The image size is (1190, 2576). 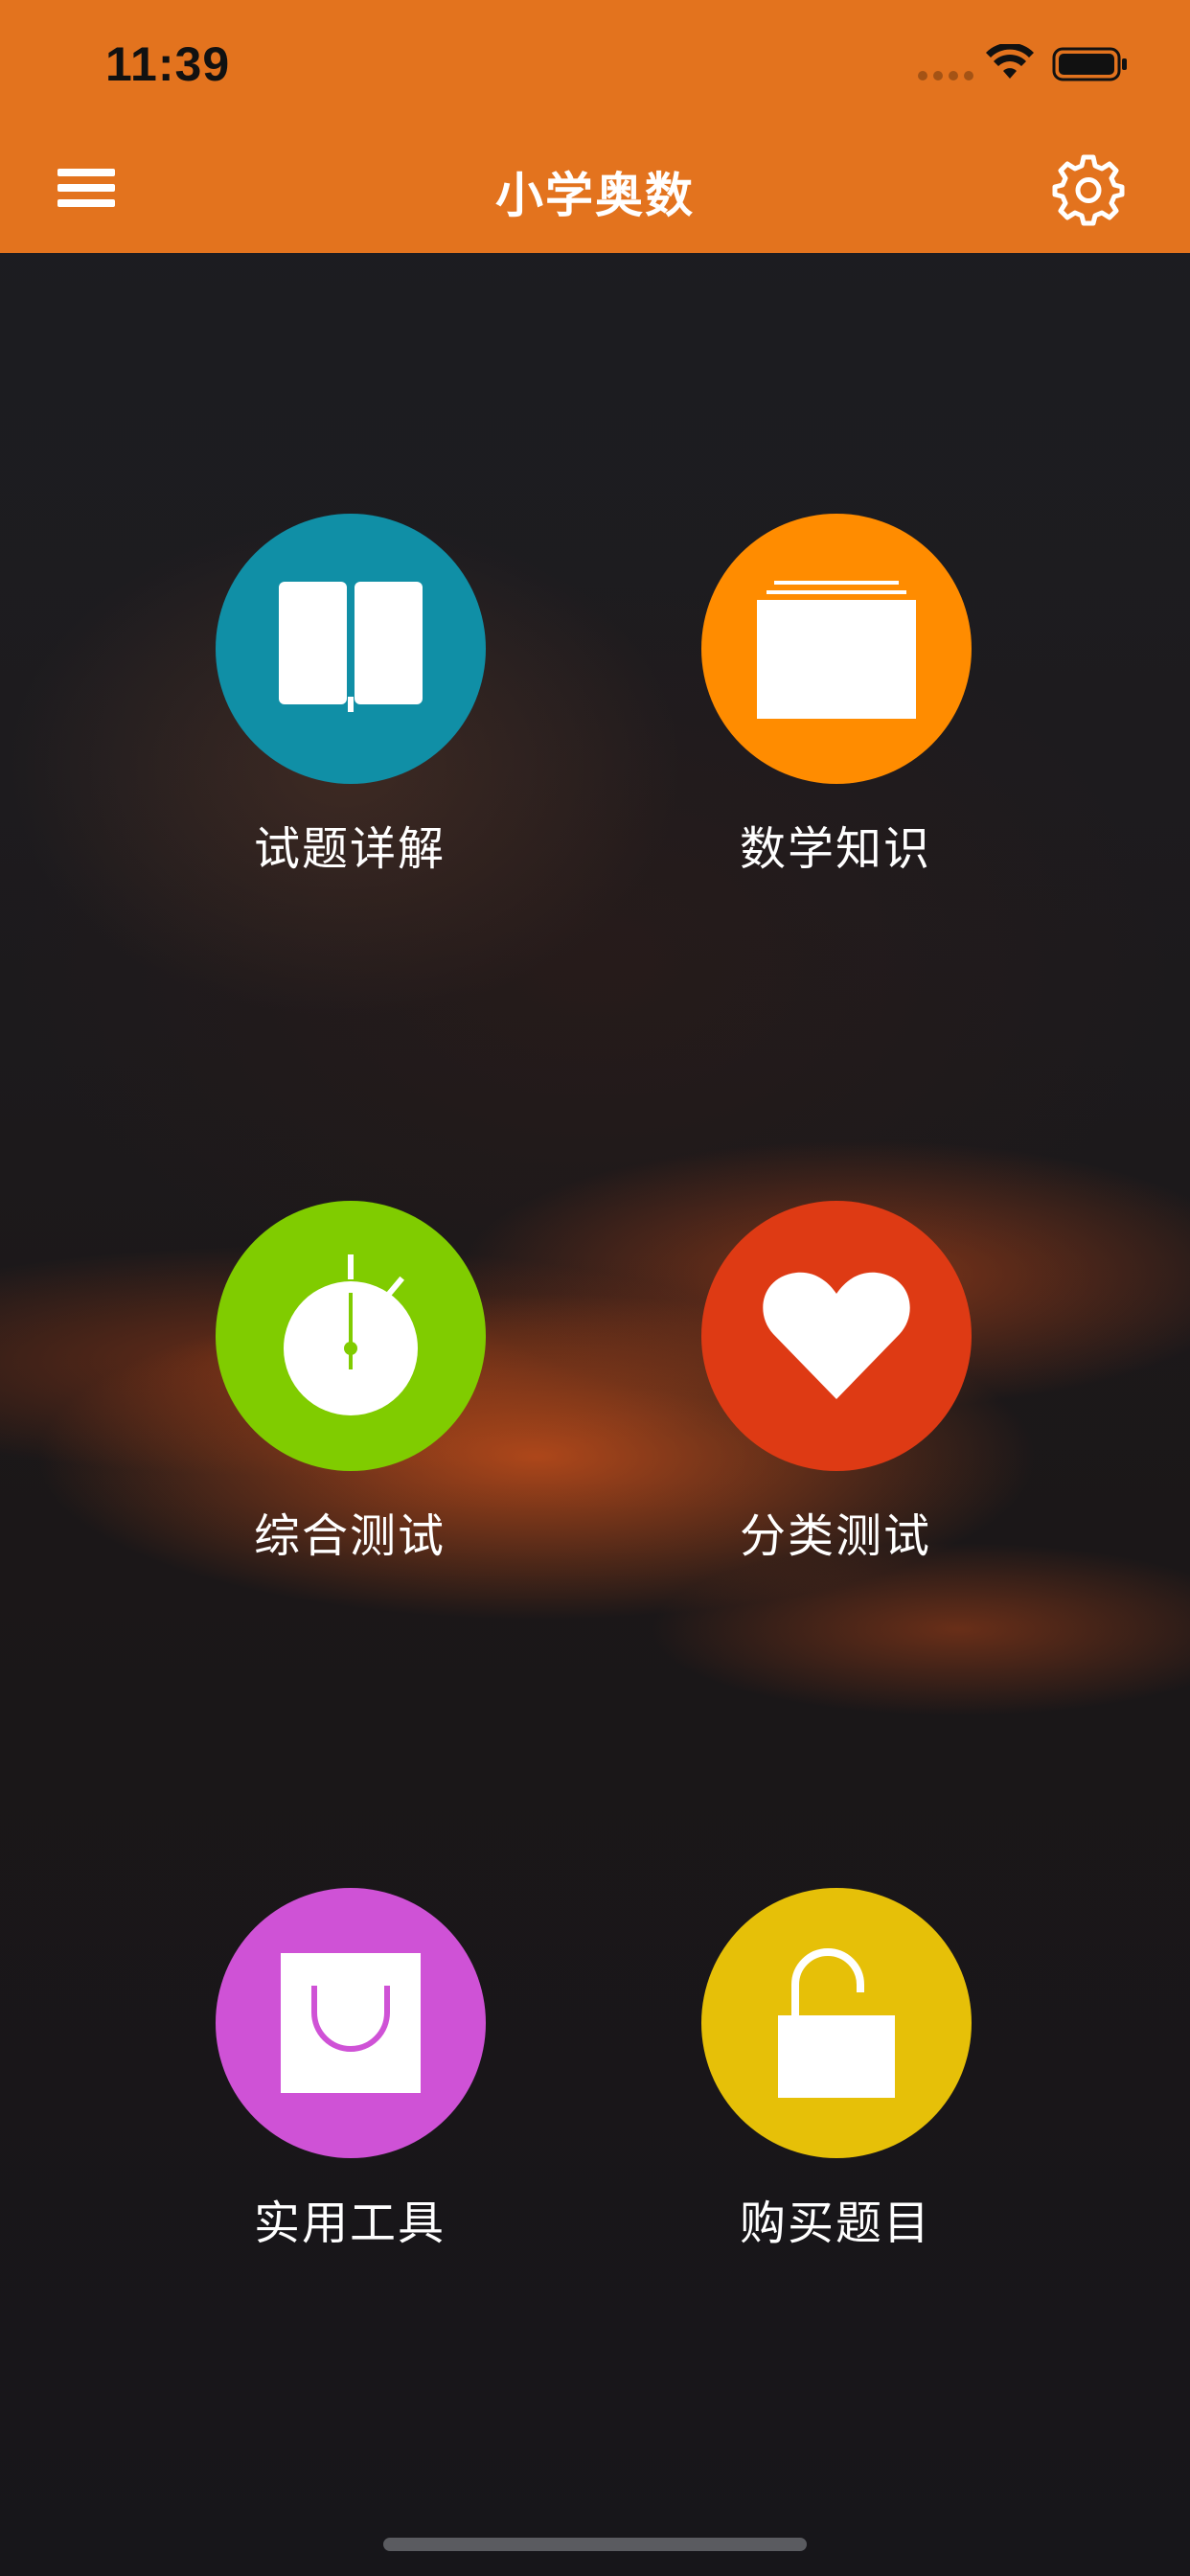 I want to click on tile-question-explanations: 试题详解, so click(x=350, y=705).